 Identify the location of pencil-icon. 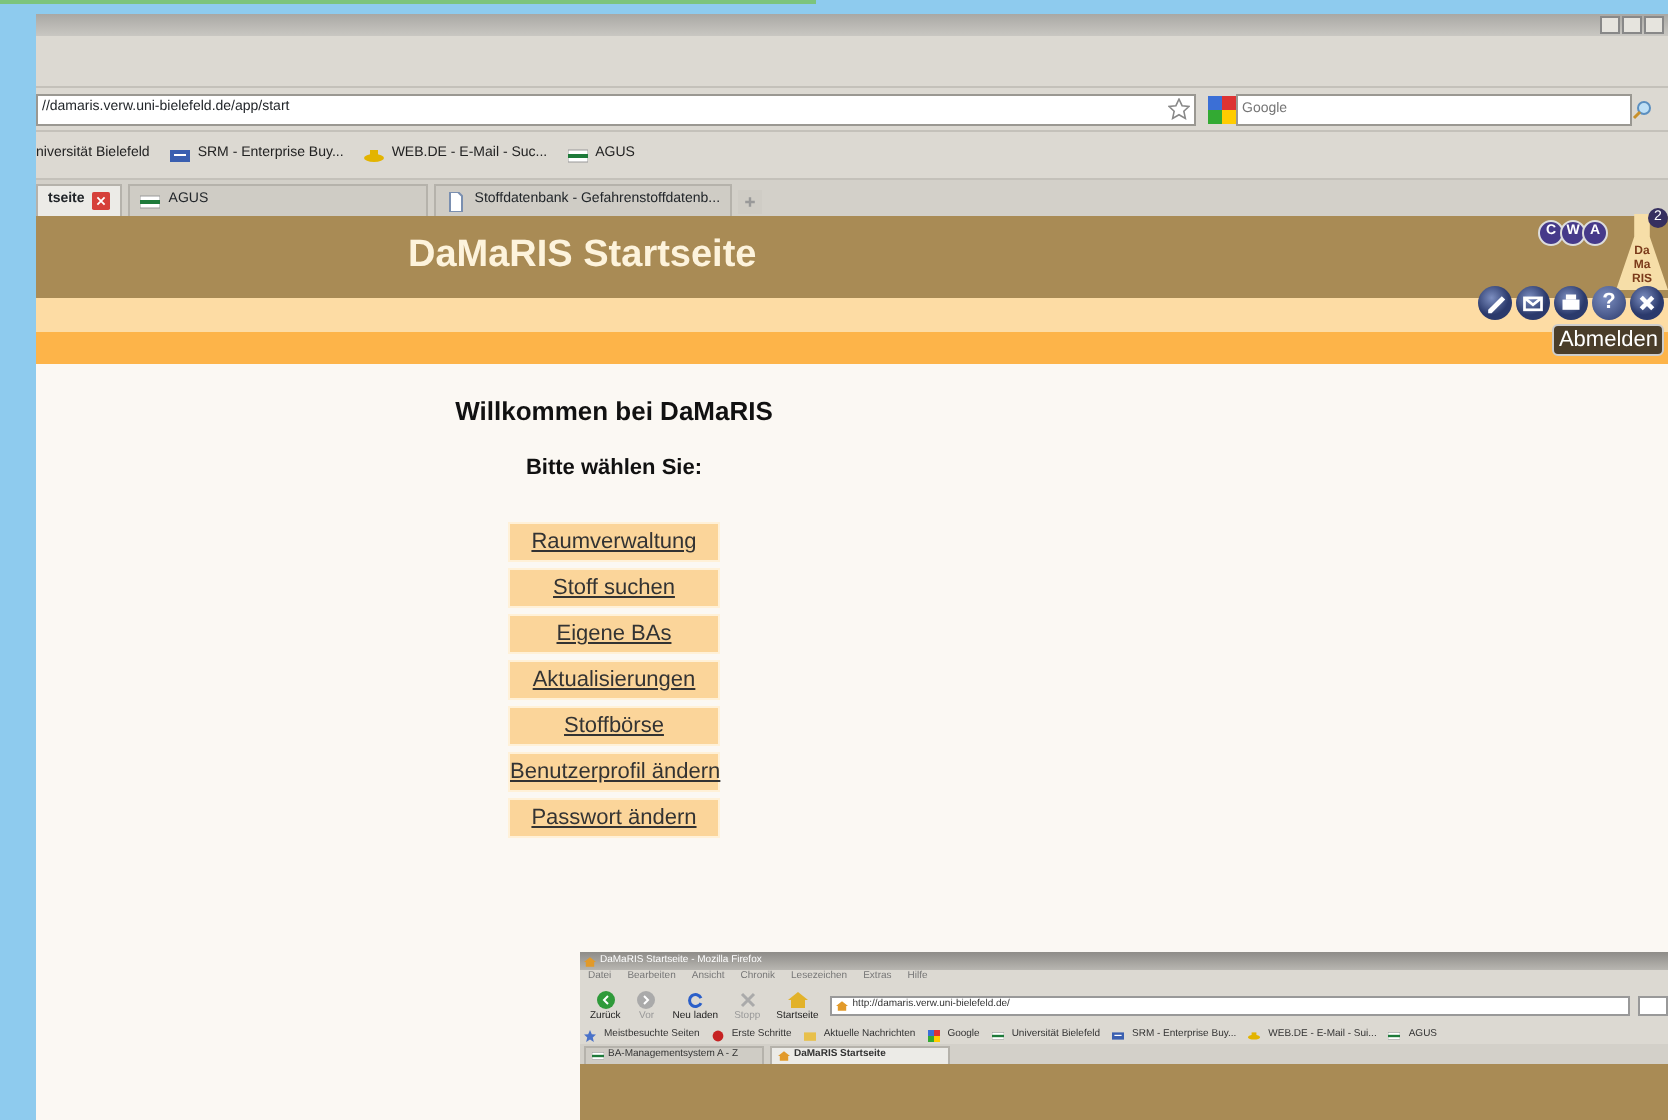
(1495, 303).